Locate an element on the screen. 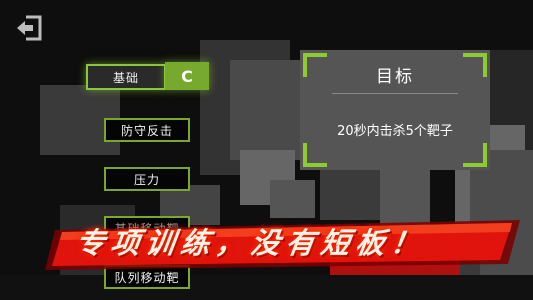  menu-item-defense-counter: 防守反击 is located at coordinates (147, 130).